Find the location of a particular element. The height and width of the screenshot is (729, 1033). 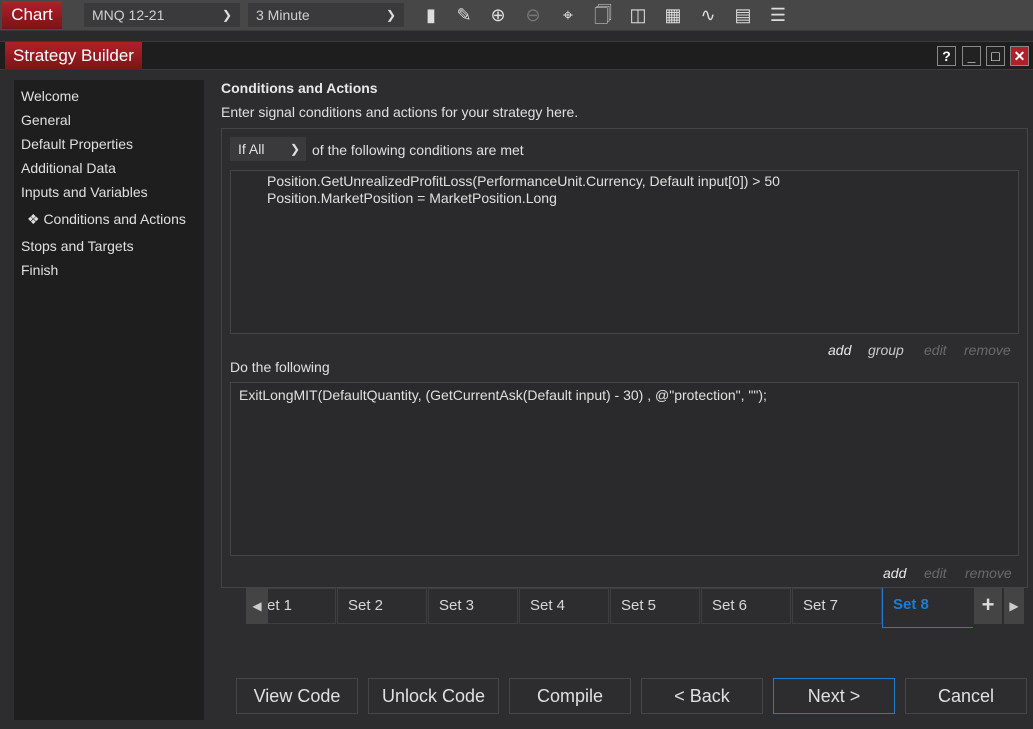

tab-set-3: Set 3 is located at coordinates (473, 606).